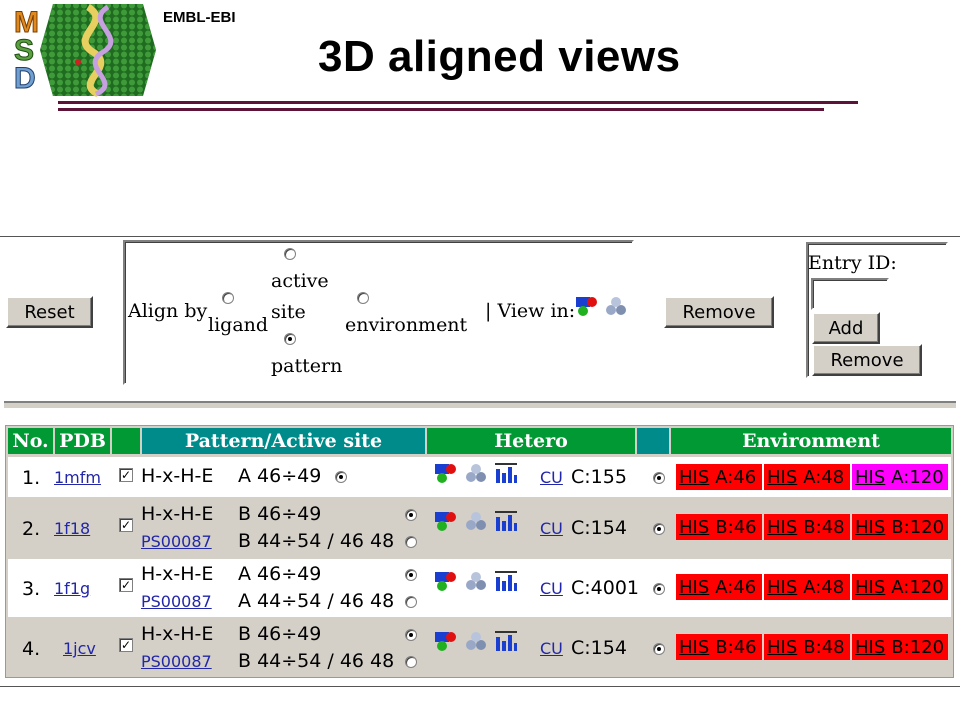 The height and width of the screenshot is (720, 960). What do you see at coordinates (499, 56) in the screenshot?
I see `page-title: 3D aligned views` at bounding box center [499, 56].